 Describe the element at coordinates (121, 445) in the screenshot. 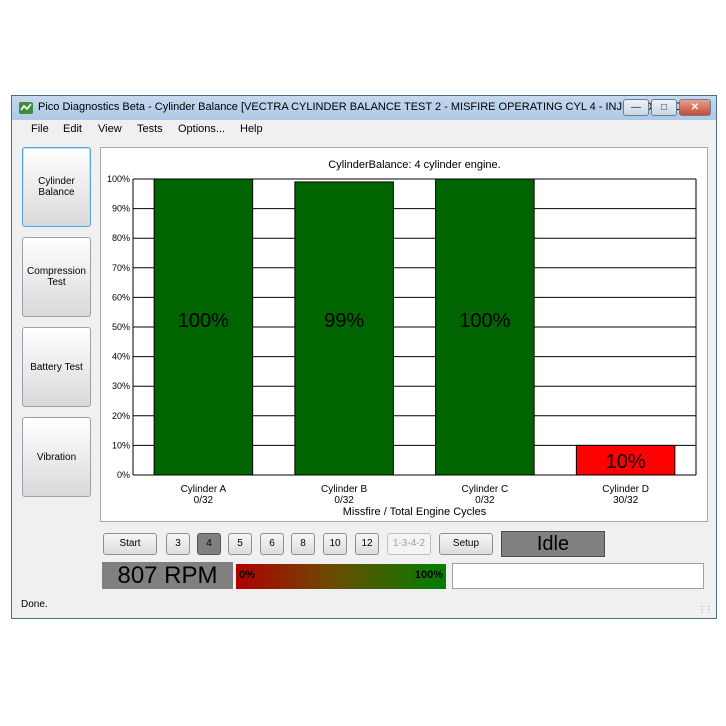

I see `y-tick-label: 10%` at that location.